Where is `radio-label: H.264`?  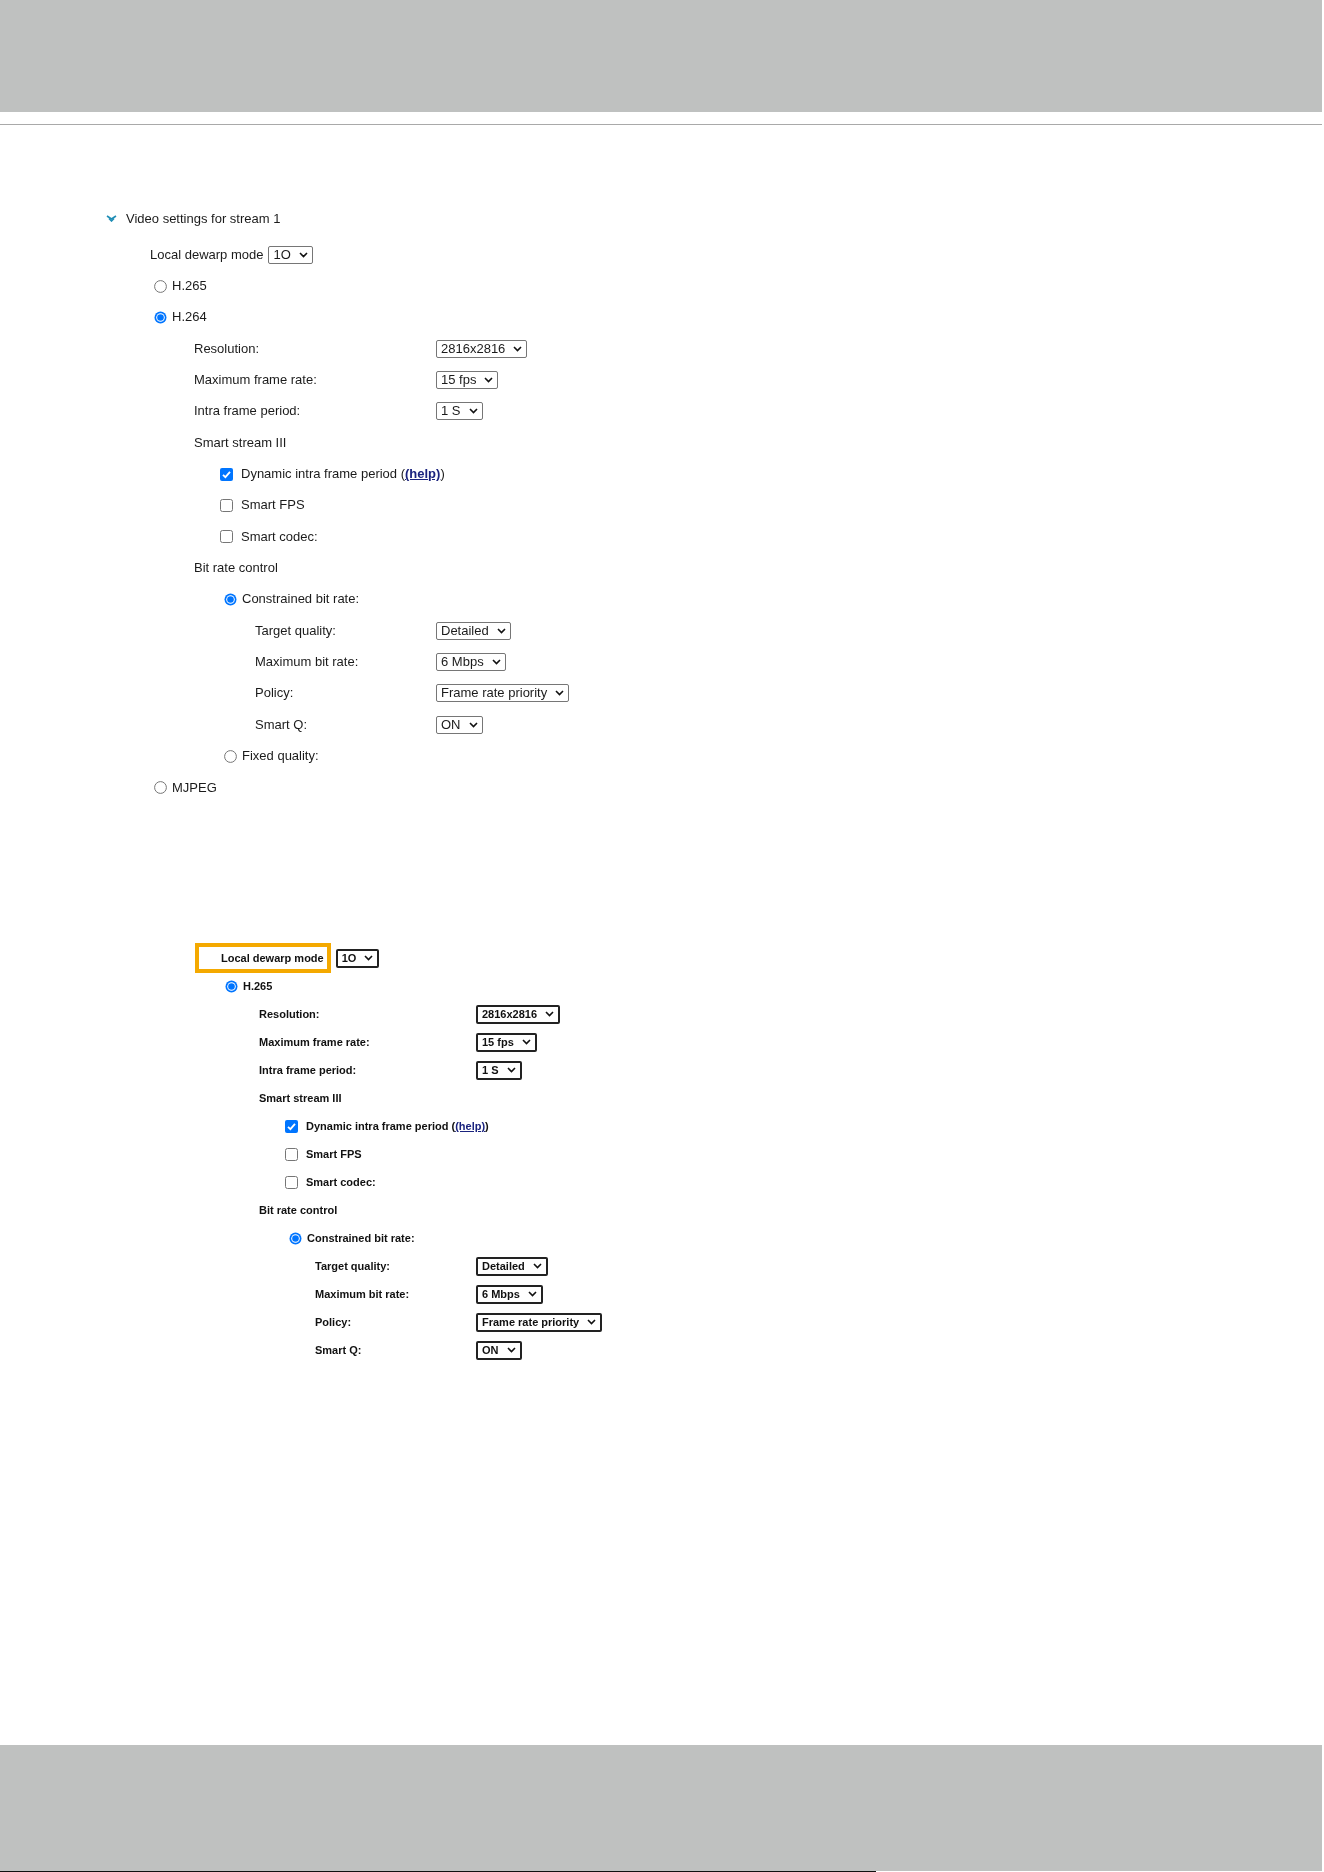 radio-label: H.264 is located at coordinates (189, 317).